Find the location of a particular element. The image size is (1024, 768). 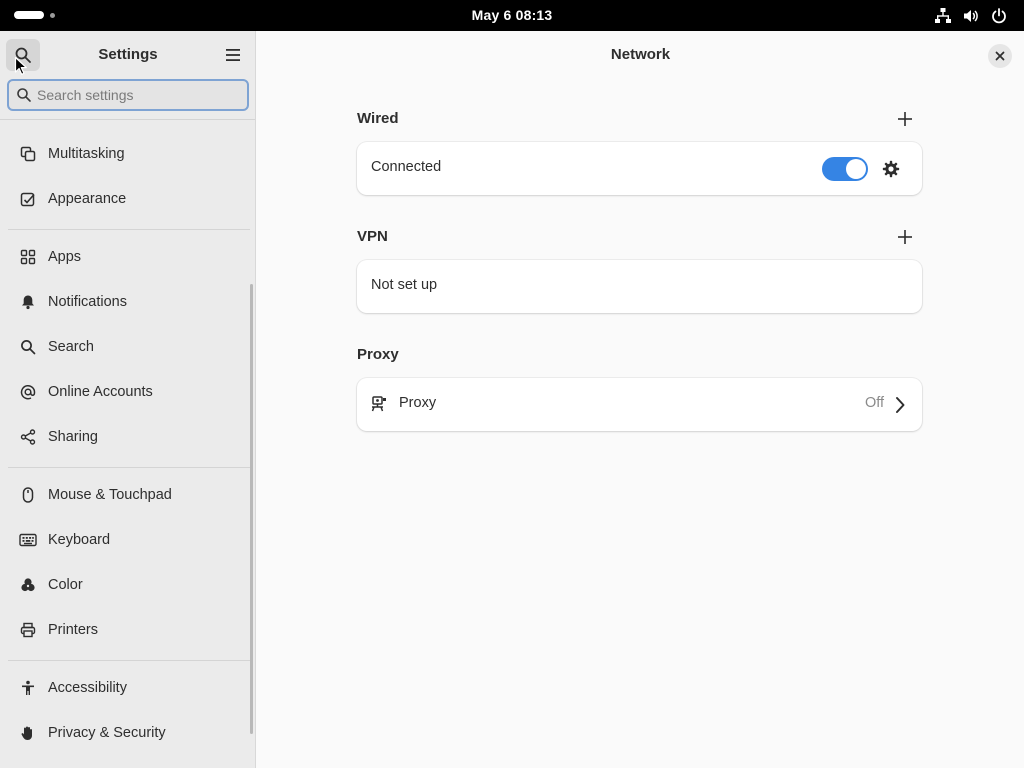

wired-section-title: Wired is located at coordinates (378, 118).